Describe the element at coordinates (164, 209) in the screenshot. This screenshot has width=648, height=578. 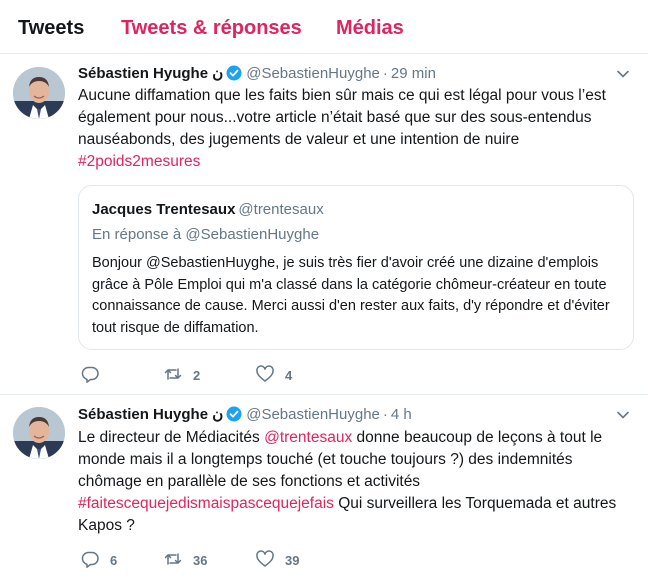
I see `quoted-author-name: Jacques Trentesaux` at that location.